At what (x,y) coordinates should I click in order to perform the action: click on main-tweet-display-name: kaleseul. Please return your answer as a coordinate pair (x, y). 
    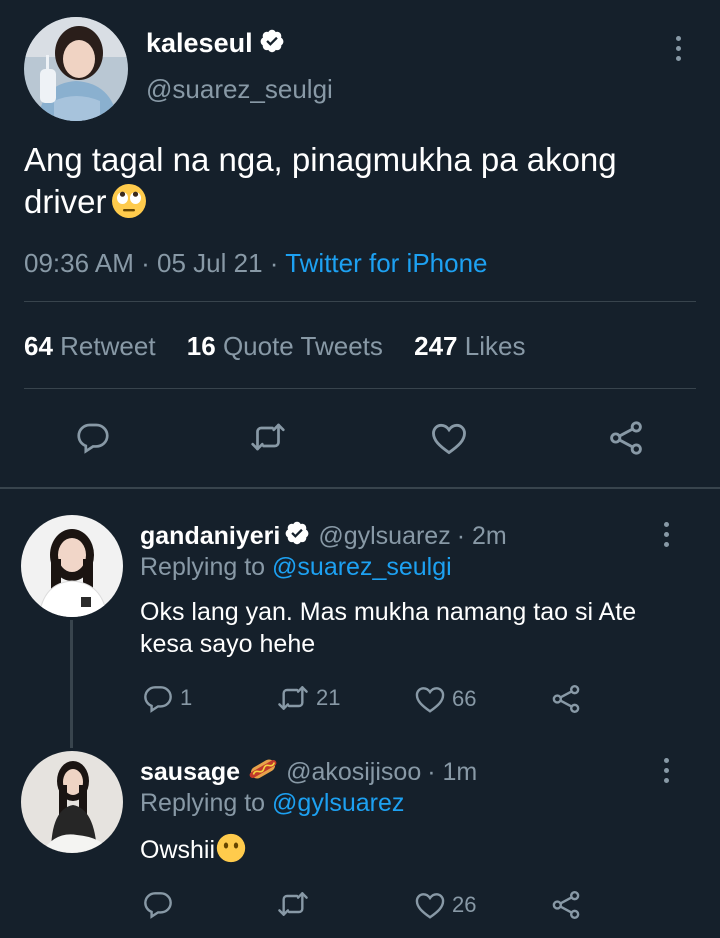
    Looking at the image, I should click on (199, 43).